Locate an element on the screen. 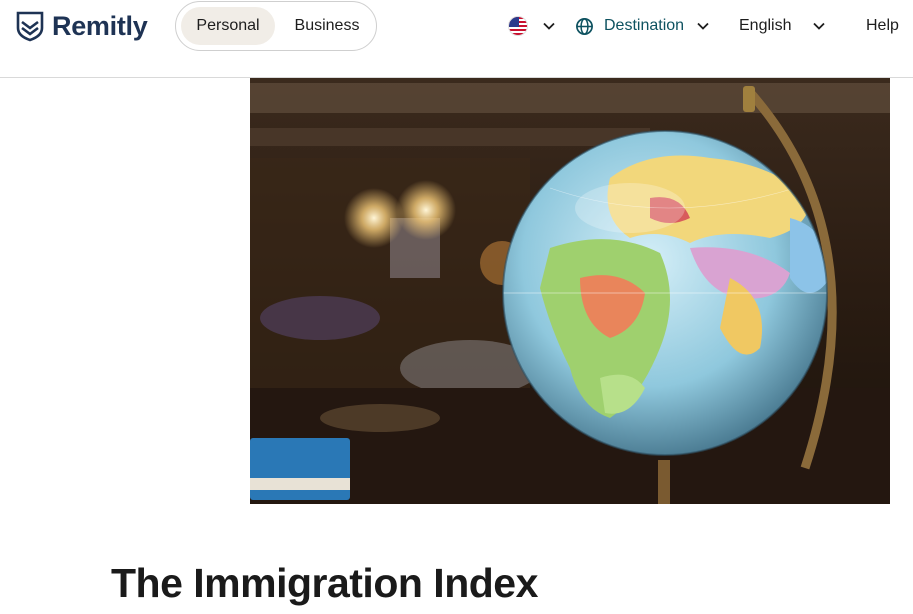 This screenshot has height=614, width=913. help-link: Help is located at coordinates (882, 26).